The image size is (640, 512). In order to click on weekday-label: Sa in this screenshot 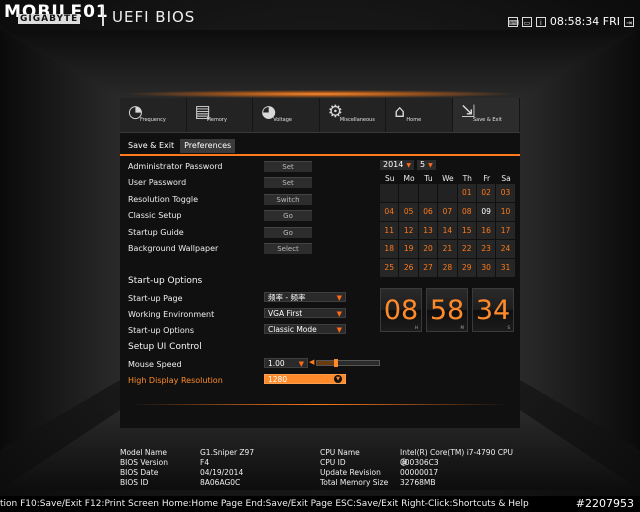, I will do `click(506, 178)`.